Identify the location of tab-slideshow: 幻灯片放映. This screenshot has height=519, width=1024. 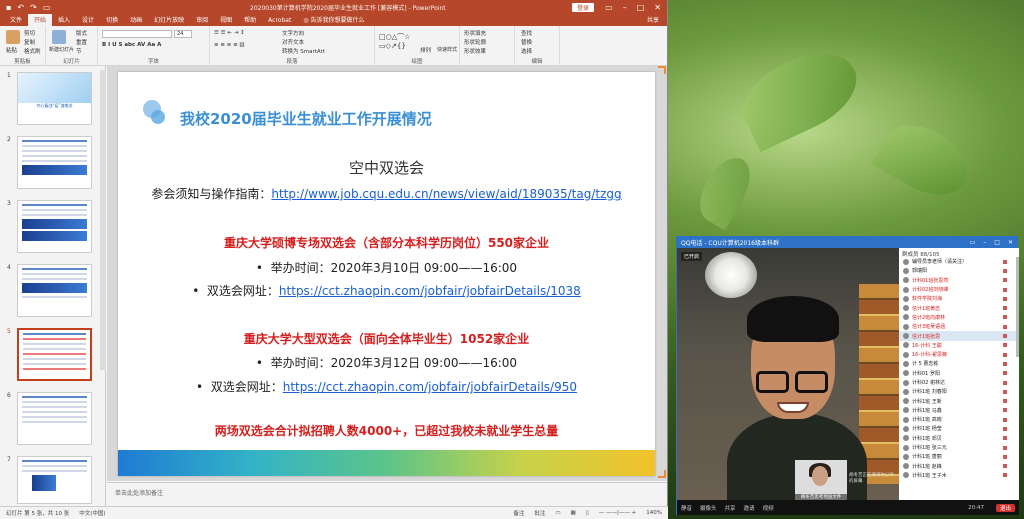
(169, 19).